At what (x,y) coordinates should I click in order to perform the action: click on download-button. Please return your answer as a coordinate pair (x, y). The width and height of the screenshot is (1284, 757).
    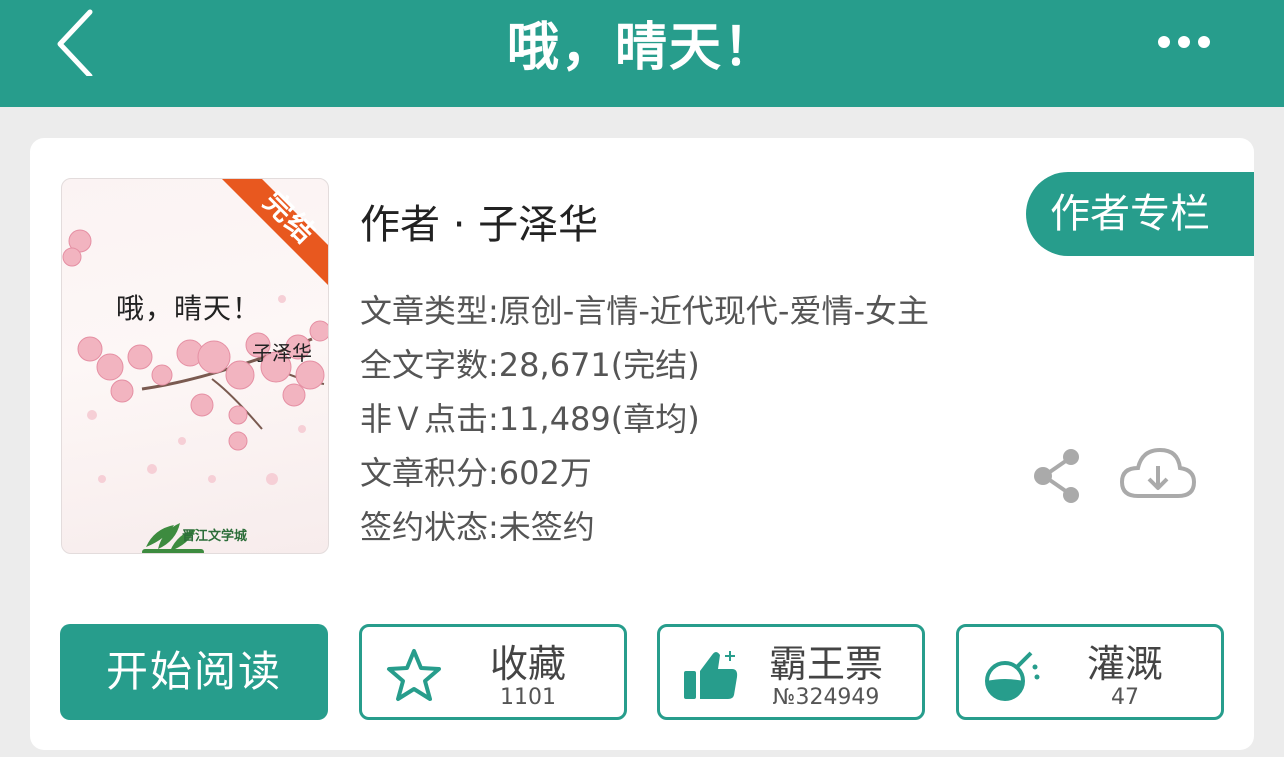
    Looking at the image, I should click on (1158, 475).